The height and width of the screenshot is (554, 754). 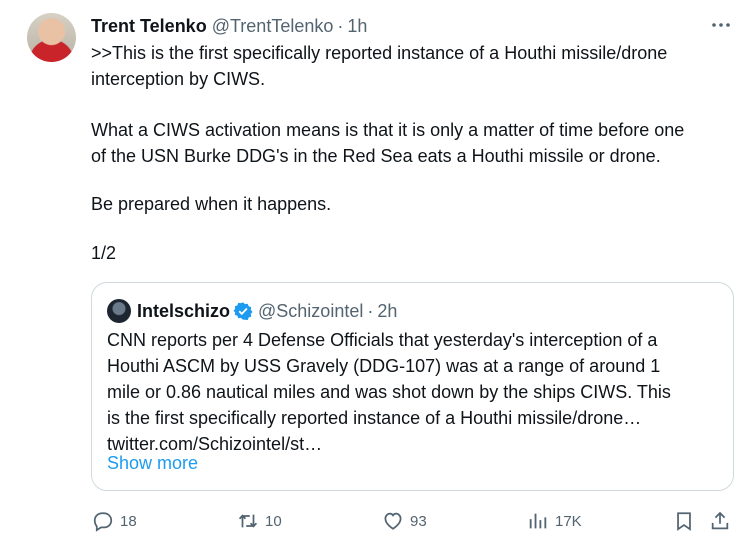 What do you see at coordinates (128, 521) in the screenshot?
I see `reply-count: 18` at bounding box center [128, 521].